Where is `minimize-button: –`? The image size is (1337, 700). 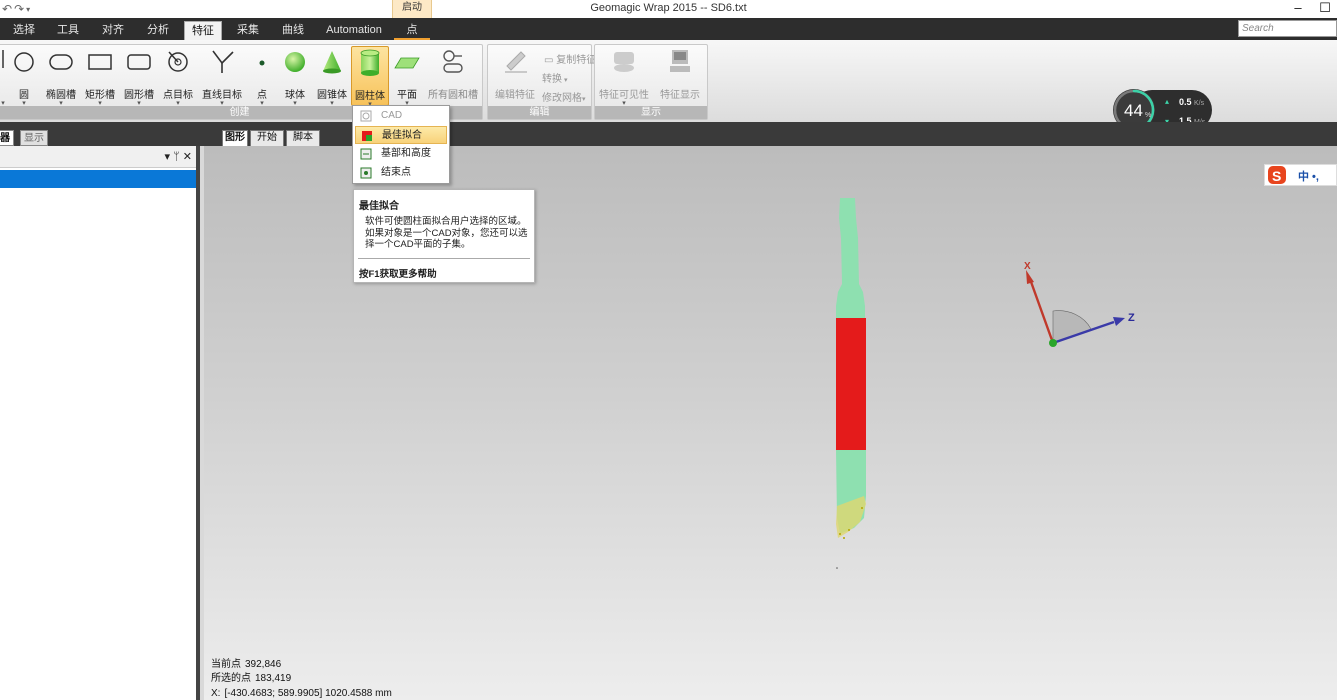
minimize-button: – is located at coordinates (1298, 9).